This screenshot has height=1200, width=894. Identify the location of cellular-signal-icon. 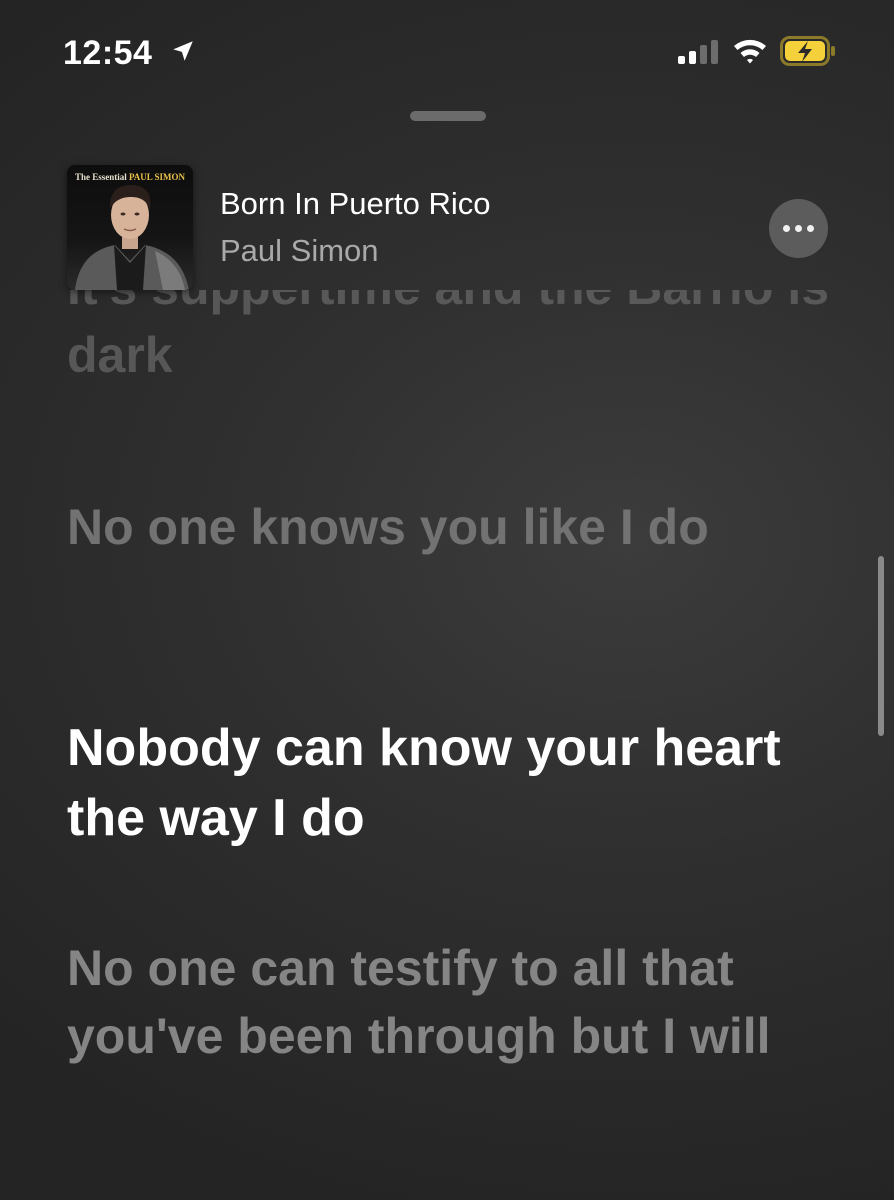
(698, 52).